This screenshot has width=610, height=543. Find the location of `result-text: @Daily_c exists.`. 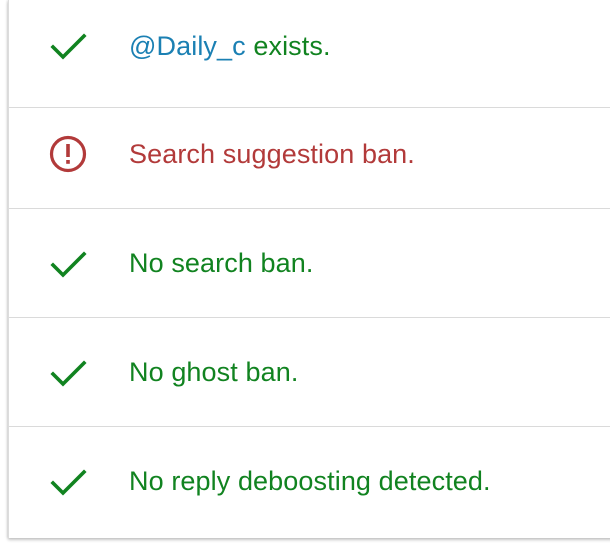

result-text: @Daily_c exists. is located at coordinates (230, 46).